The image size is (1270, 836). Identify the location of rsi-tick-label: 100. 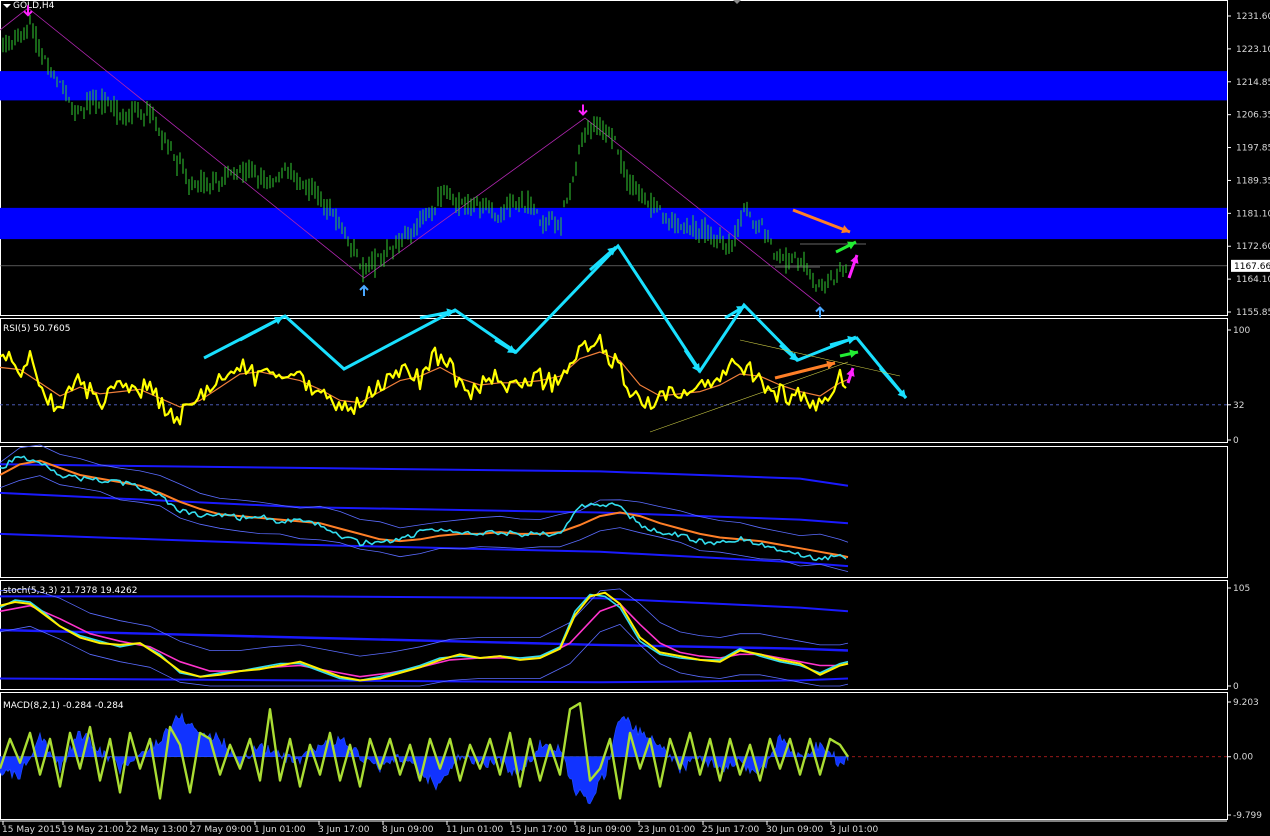
(1241, 331).